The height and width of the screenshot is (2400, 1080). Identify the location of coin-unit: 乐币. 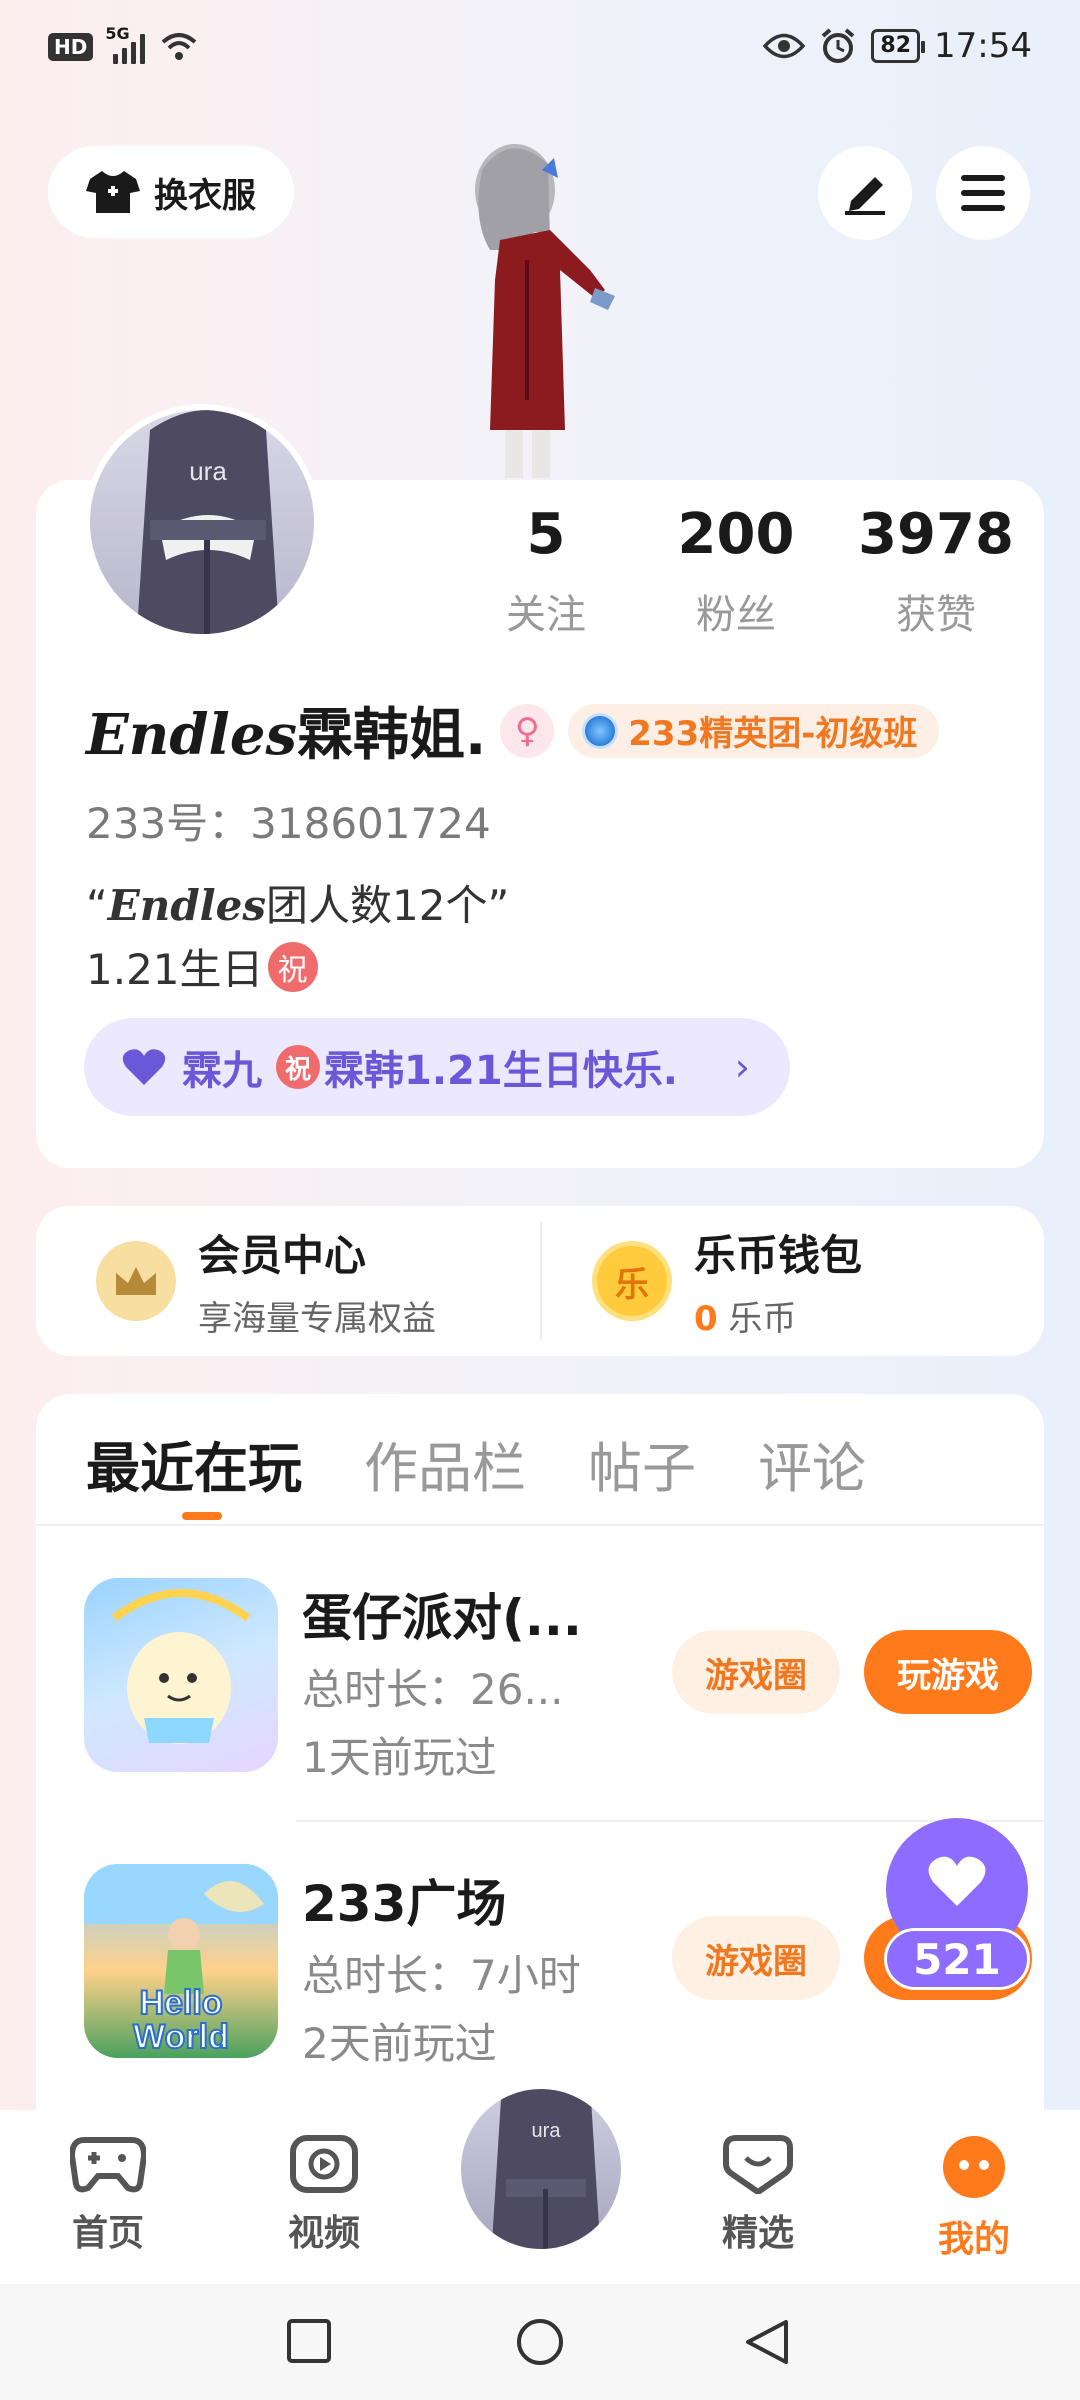
(762, 1319).